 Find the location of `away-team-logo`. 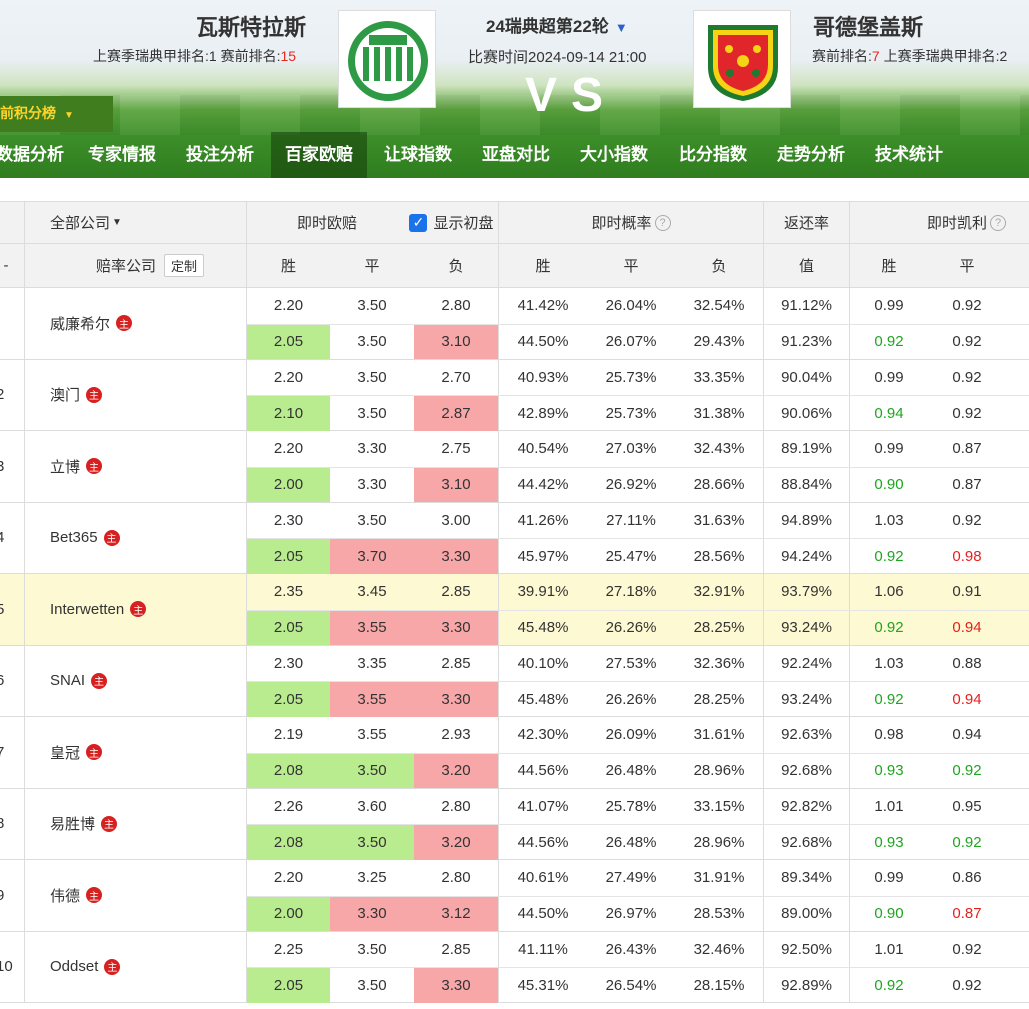

away-team-logo is located at coordinates (742, 59).